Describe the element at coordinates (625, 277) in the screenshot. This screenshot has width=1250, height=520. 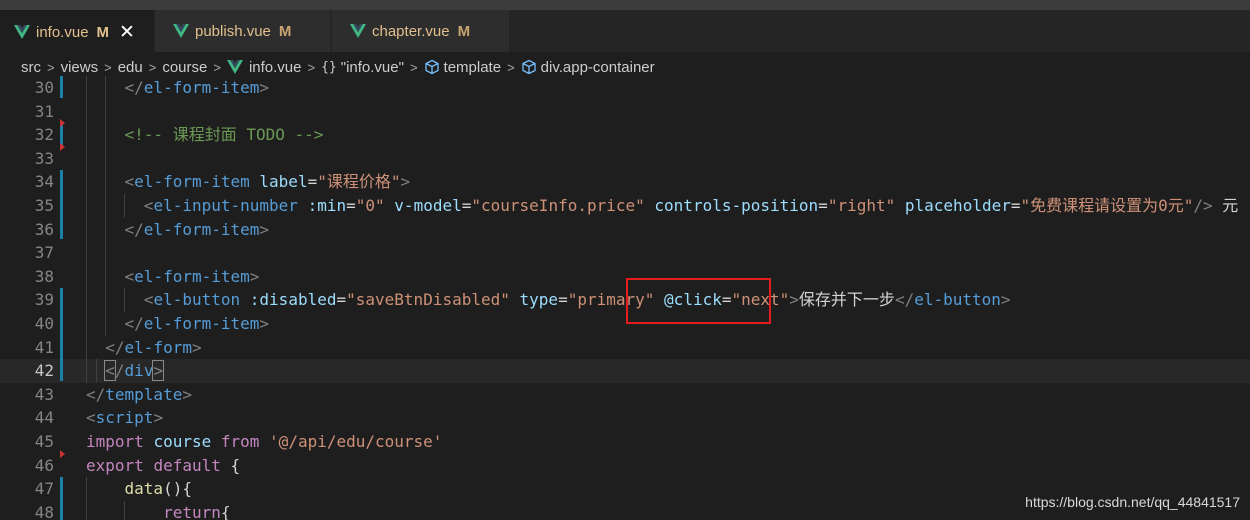
I see `code-line-38: 38 <el-form-item>` at that location.